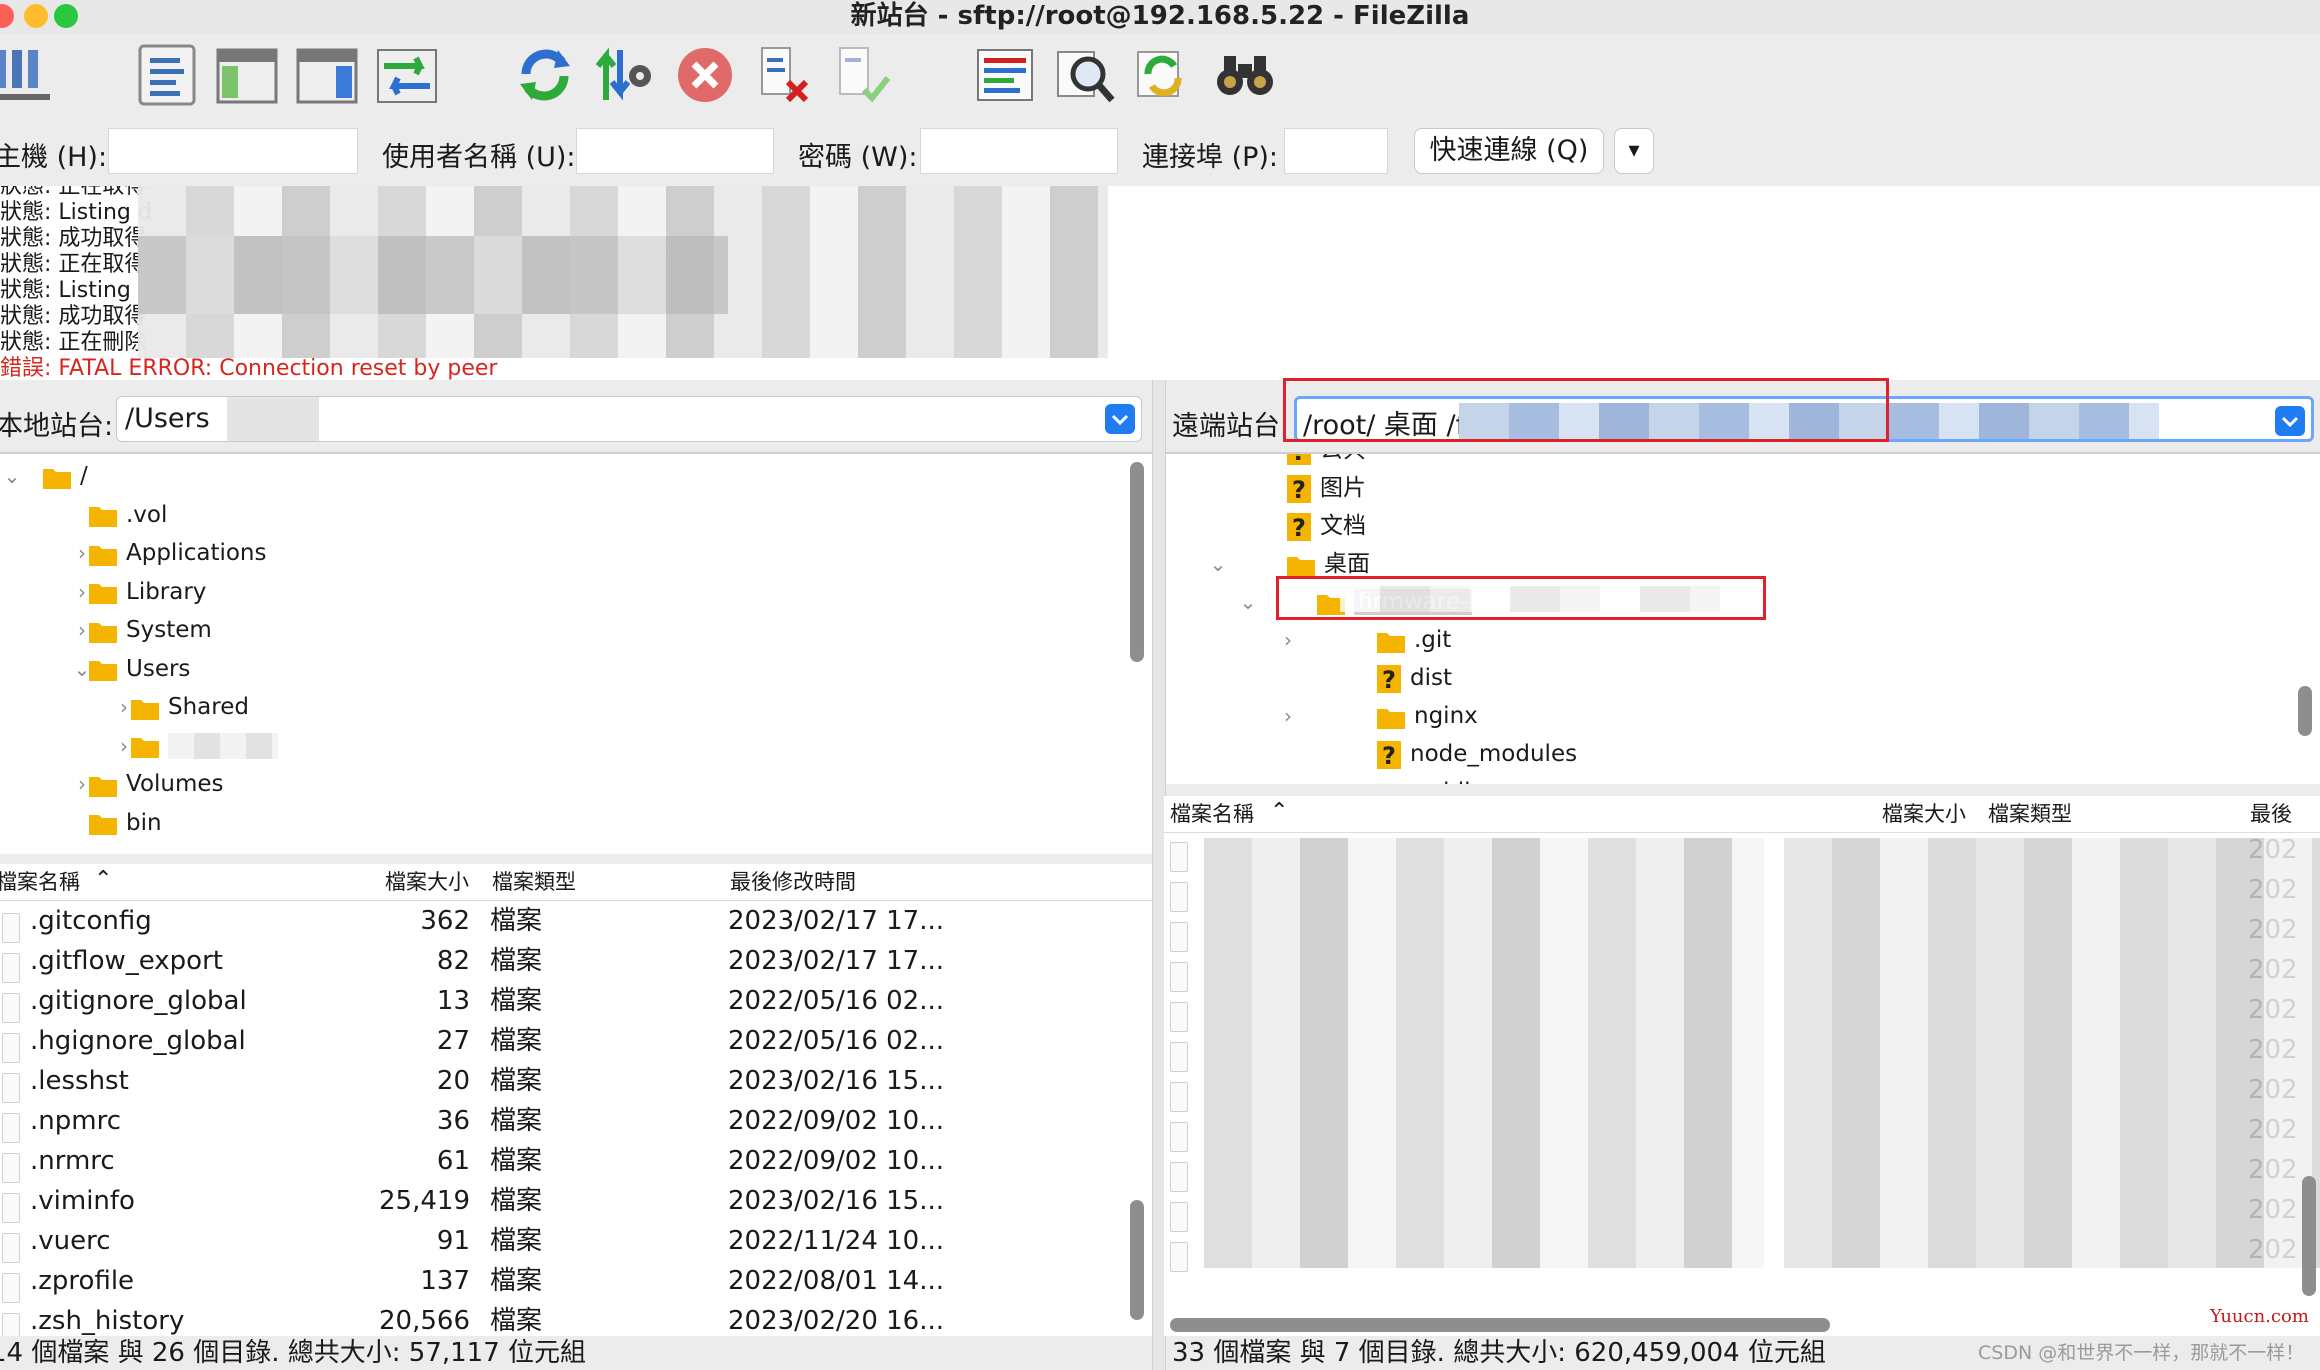  I want to click on username-input, so click(675, 151).